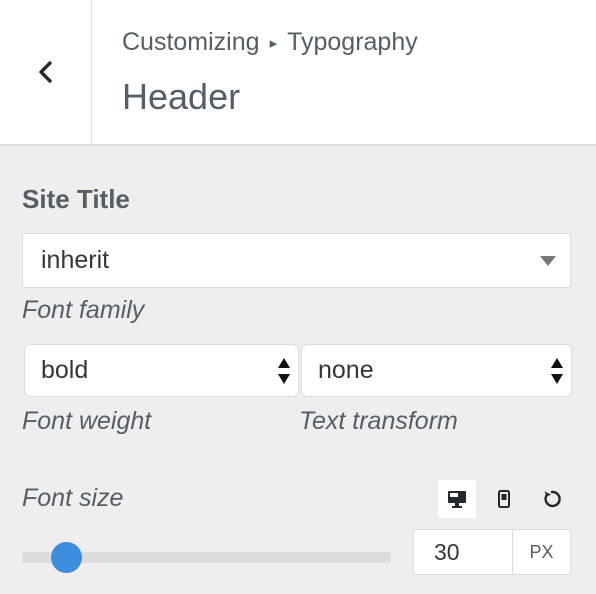  Describe the element at coordinates (83, 310) in the screenshot. I see `font-family-description: Font family` at that location.